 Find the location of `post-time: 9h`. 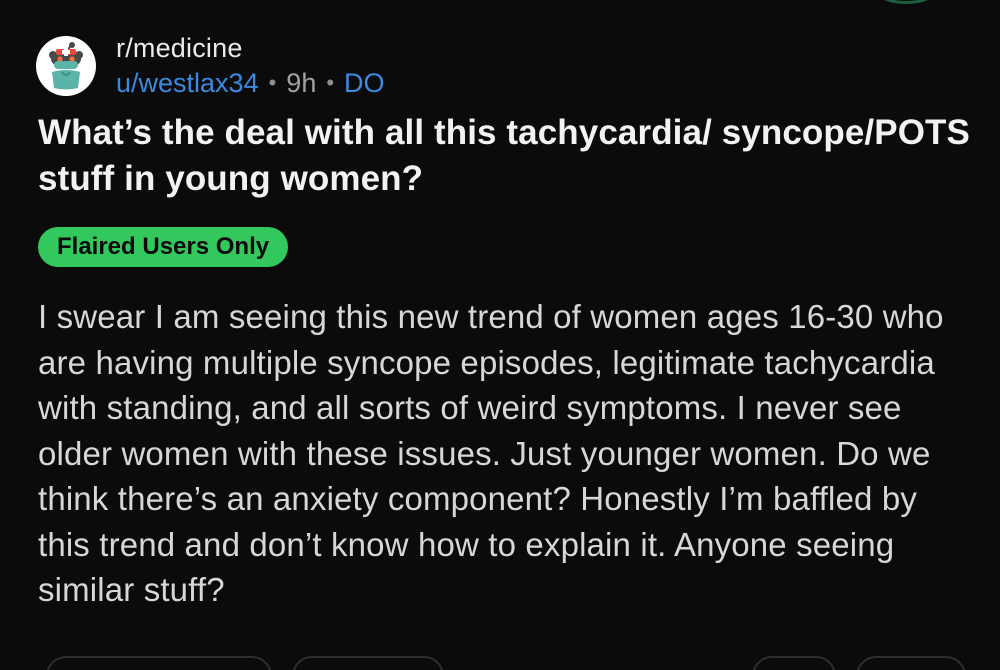

post-time: 9h is located at coordinates (301, 83).